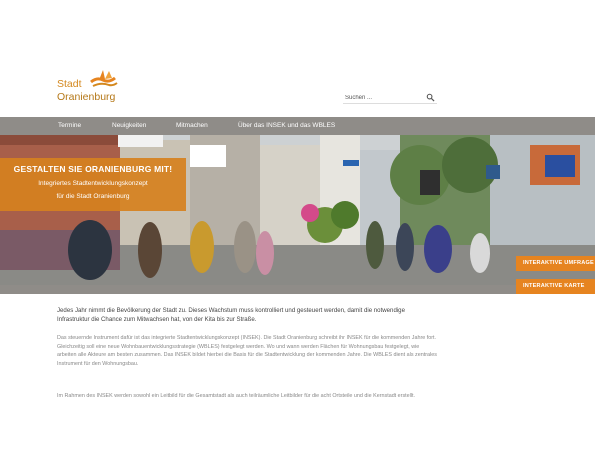 This screenshot has width=595, height=462. I want to click on hero-title: GESTALTEN SIE ORANIENBURG MIT!, so click(93, 169).